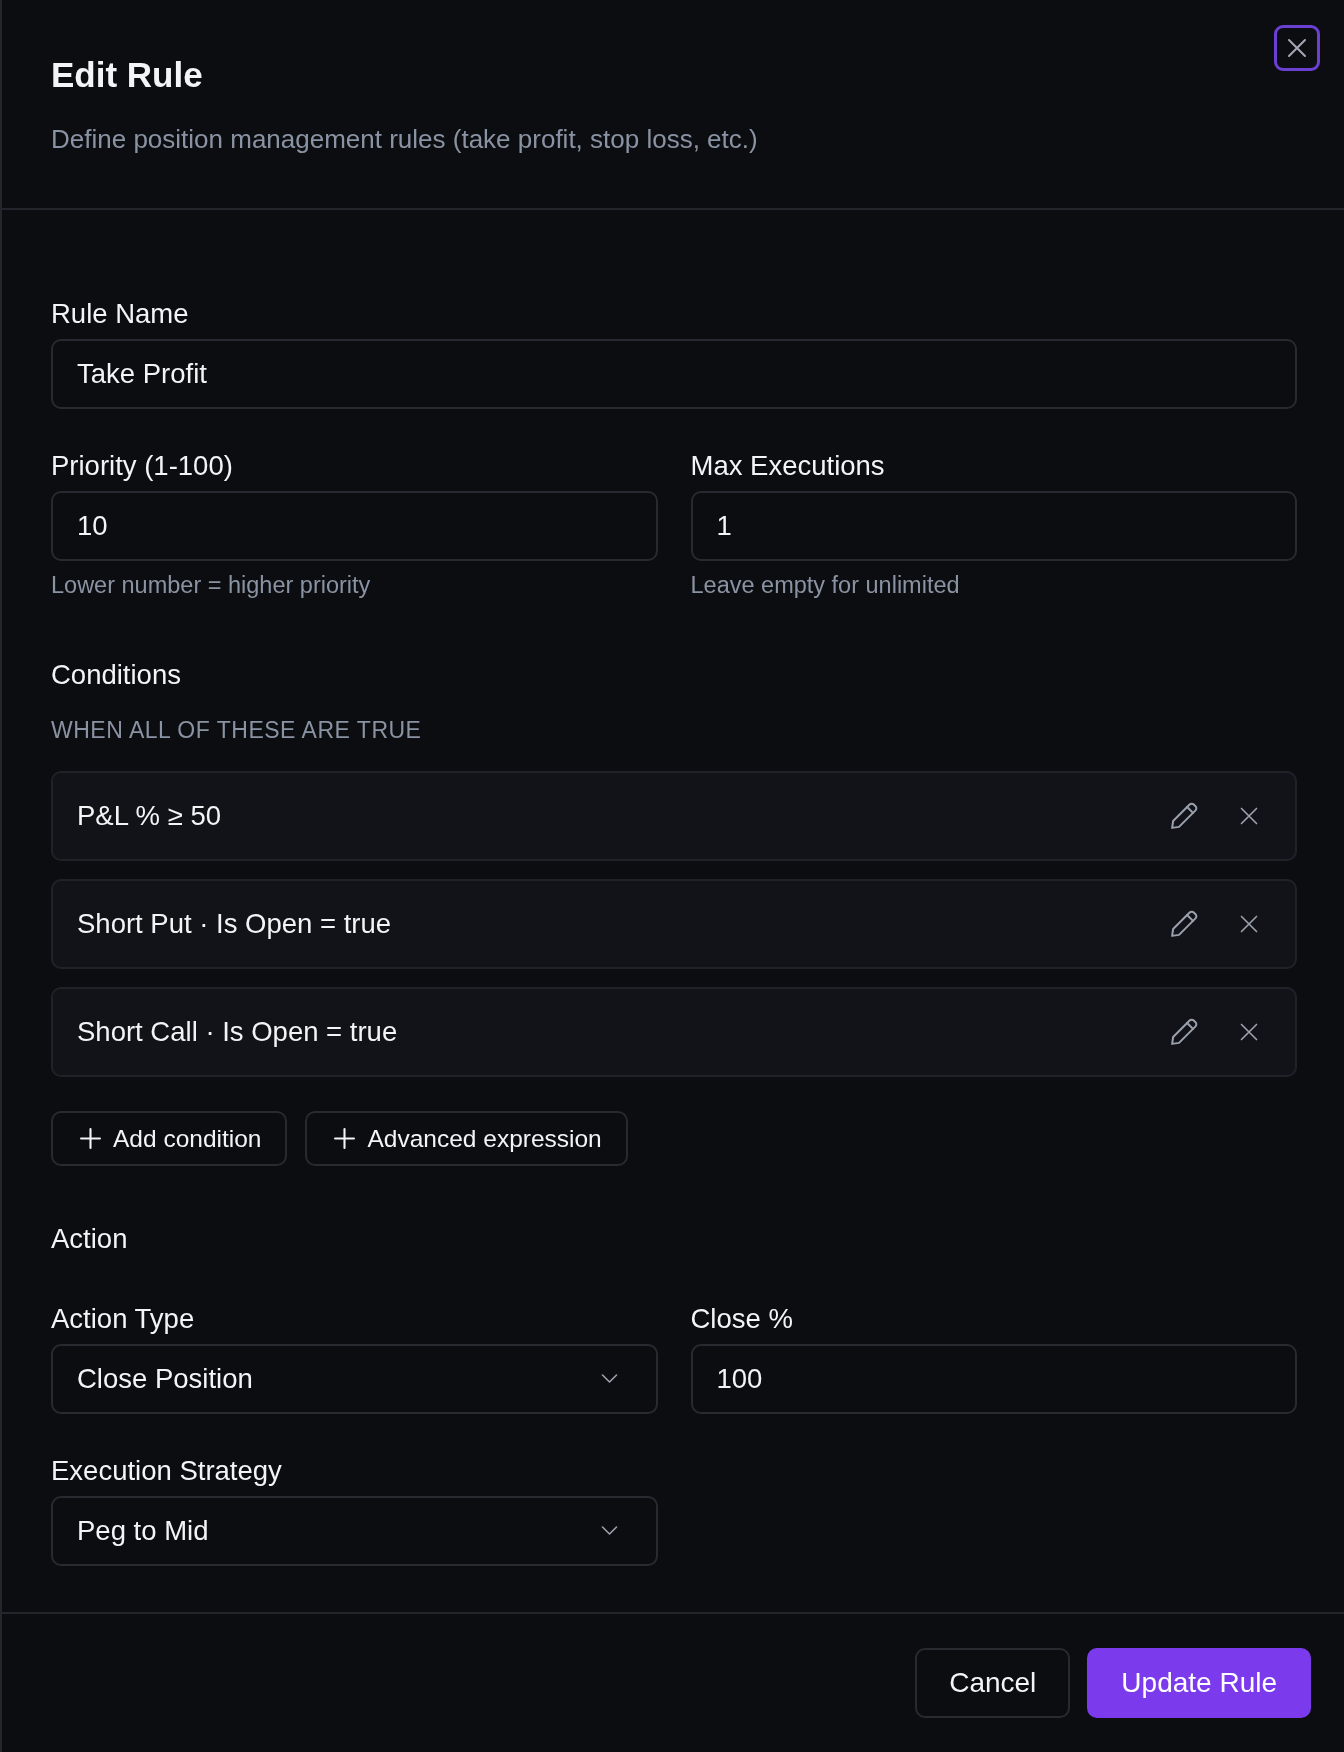  I want to click on dialog-title: Edit Rule, so click(127, 75).